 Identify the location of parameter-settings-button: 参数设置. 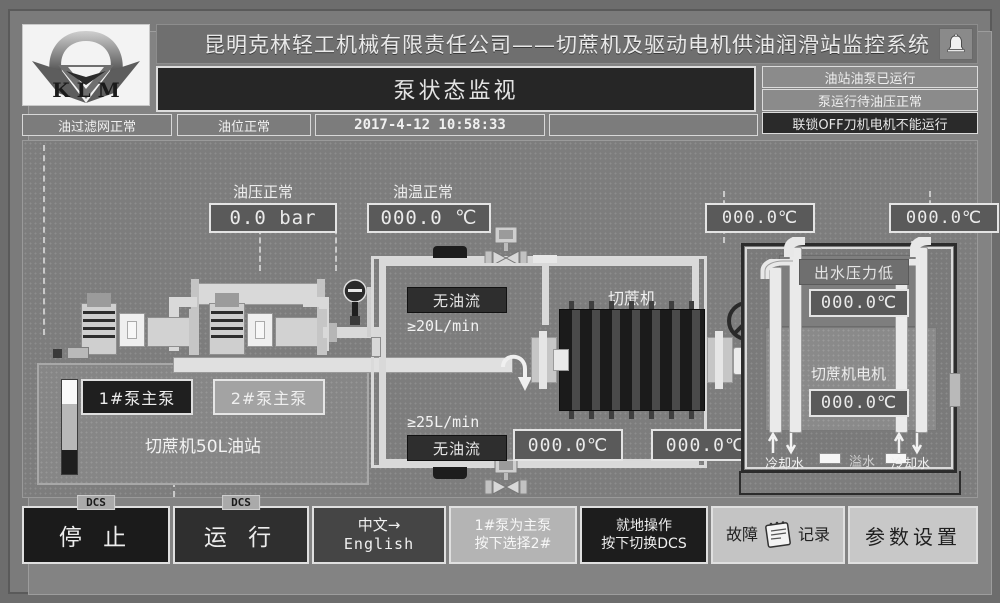
(913, 535).